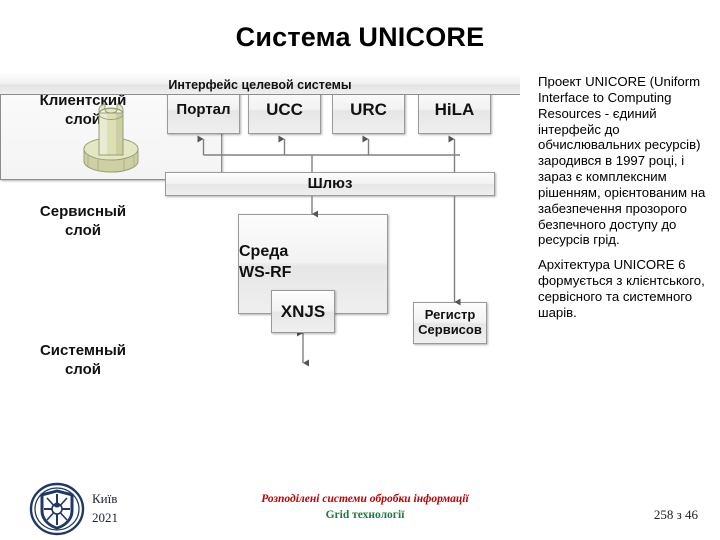 The image size is (720, 540). What do you see at coordinates (365, 499) in the screenshot?
I see `footer-course-title: Розподілені системи обробки інформації` at bounding box center [365, 499].